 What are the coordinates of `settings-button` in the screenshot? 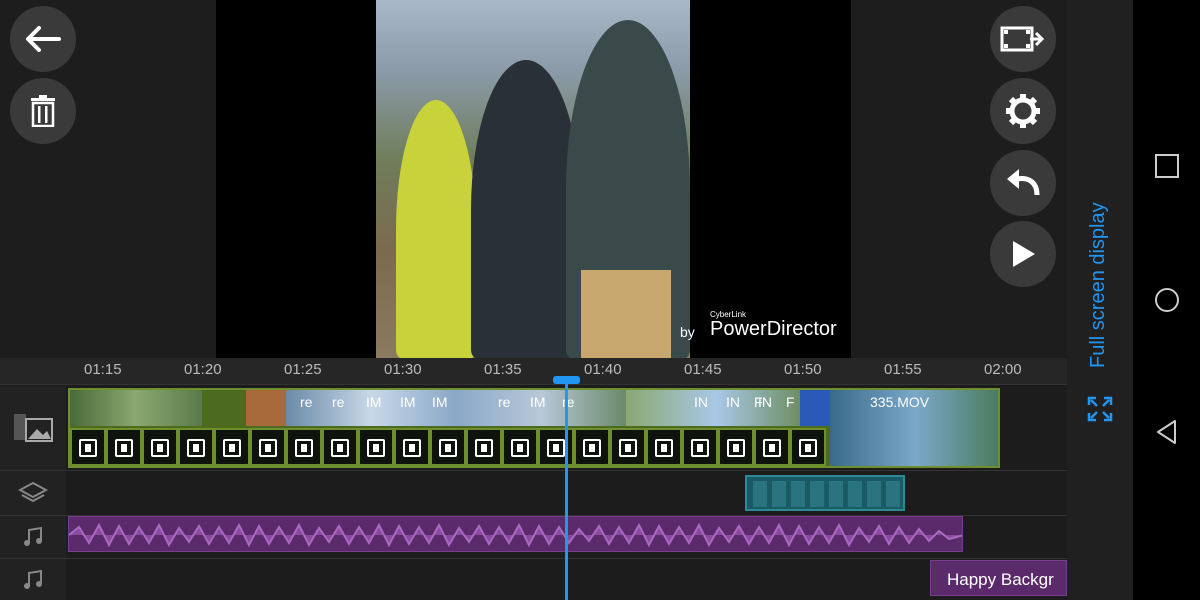 It's located at (1023, 111).